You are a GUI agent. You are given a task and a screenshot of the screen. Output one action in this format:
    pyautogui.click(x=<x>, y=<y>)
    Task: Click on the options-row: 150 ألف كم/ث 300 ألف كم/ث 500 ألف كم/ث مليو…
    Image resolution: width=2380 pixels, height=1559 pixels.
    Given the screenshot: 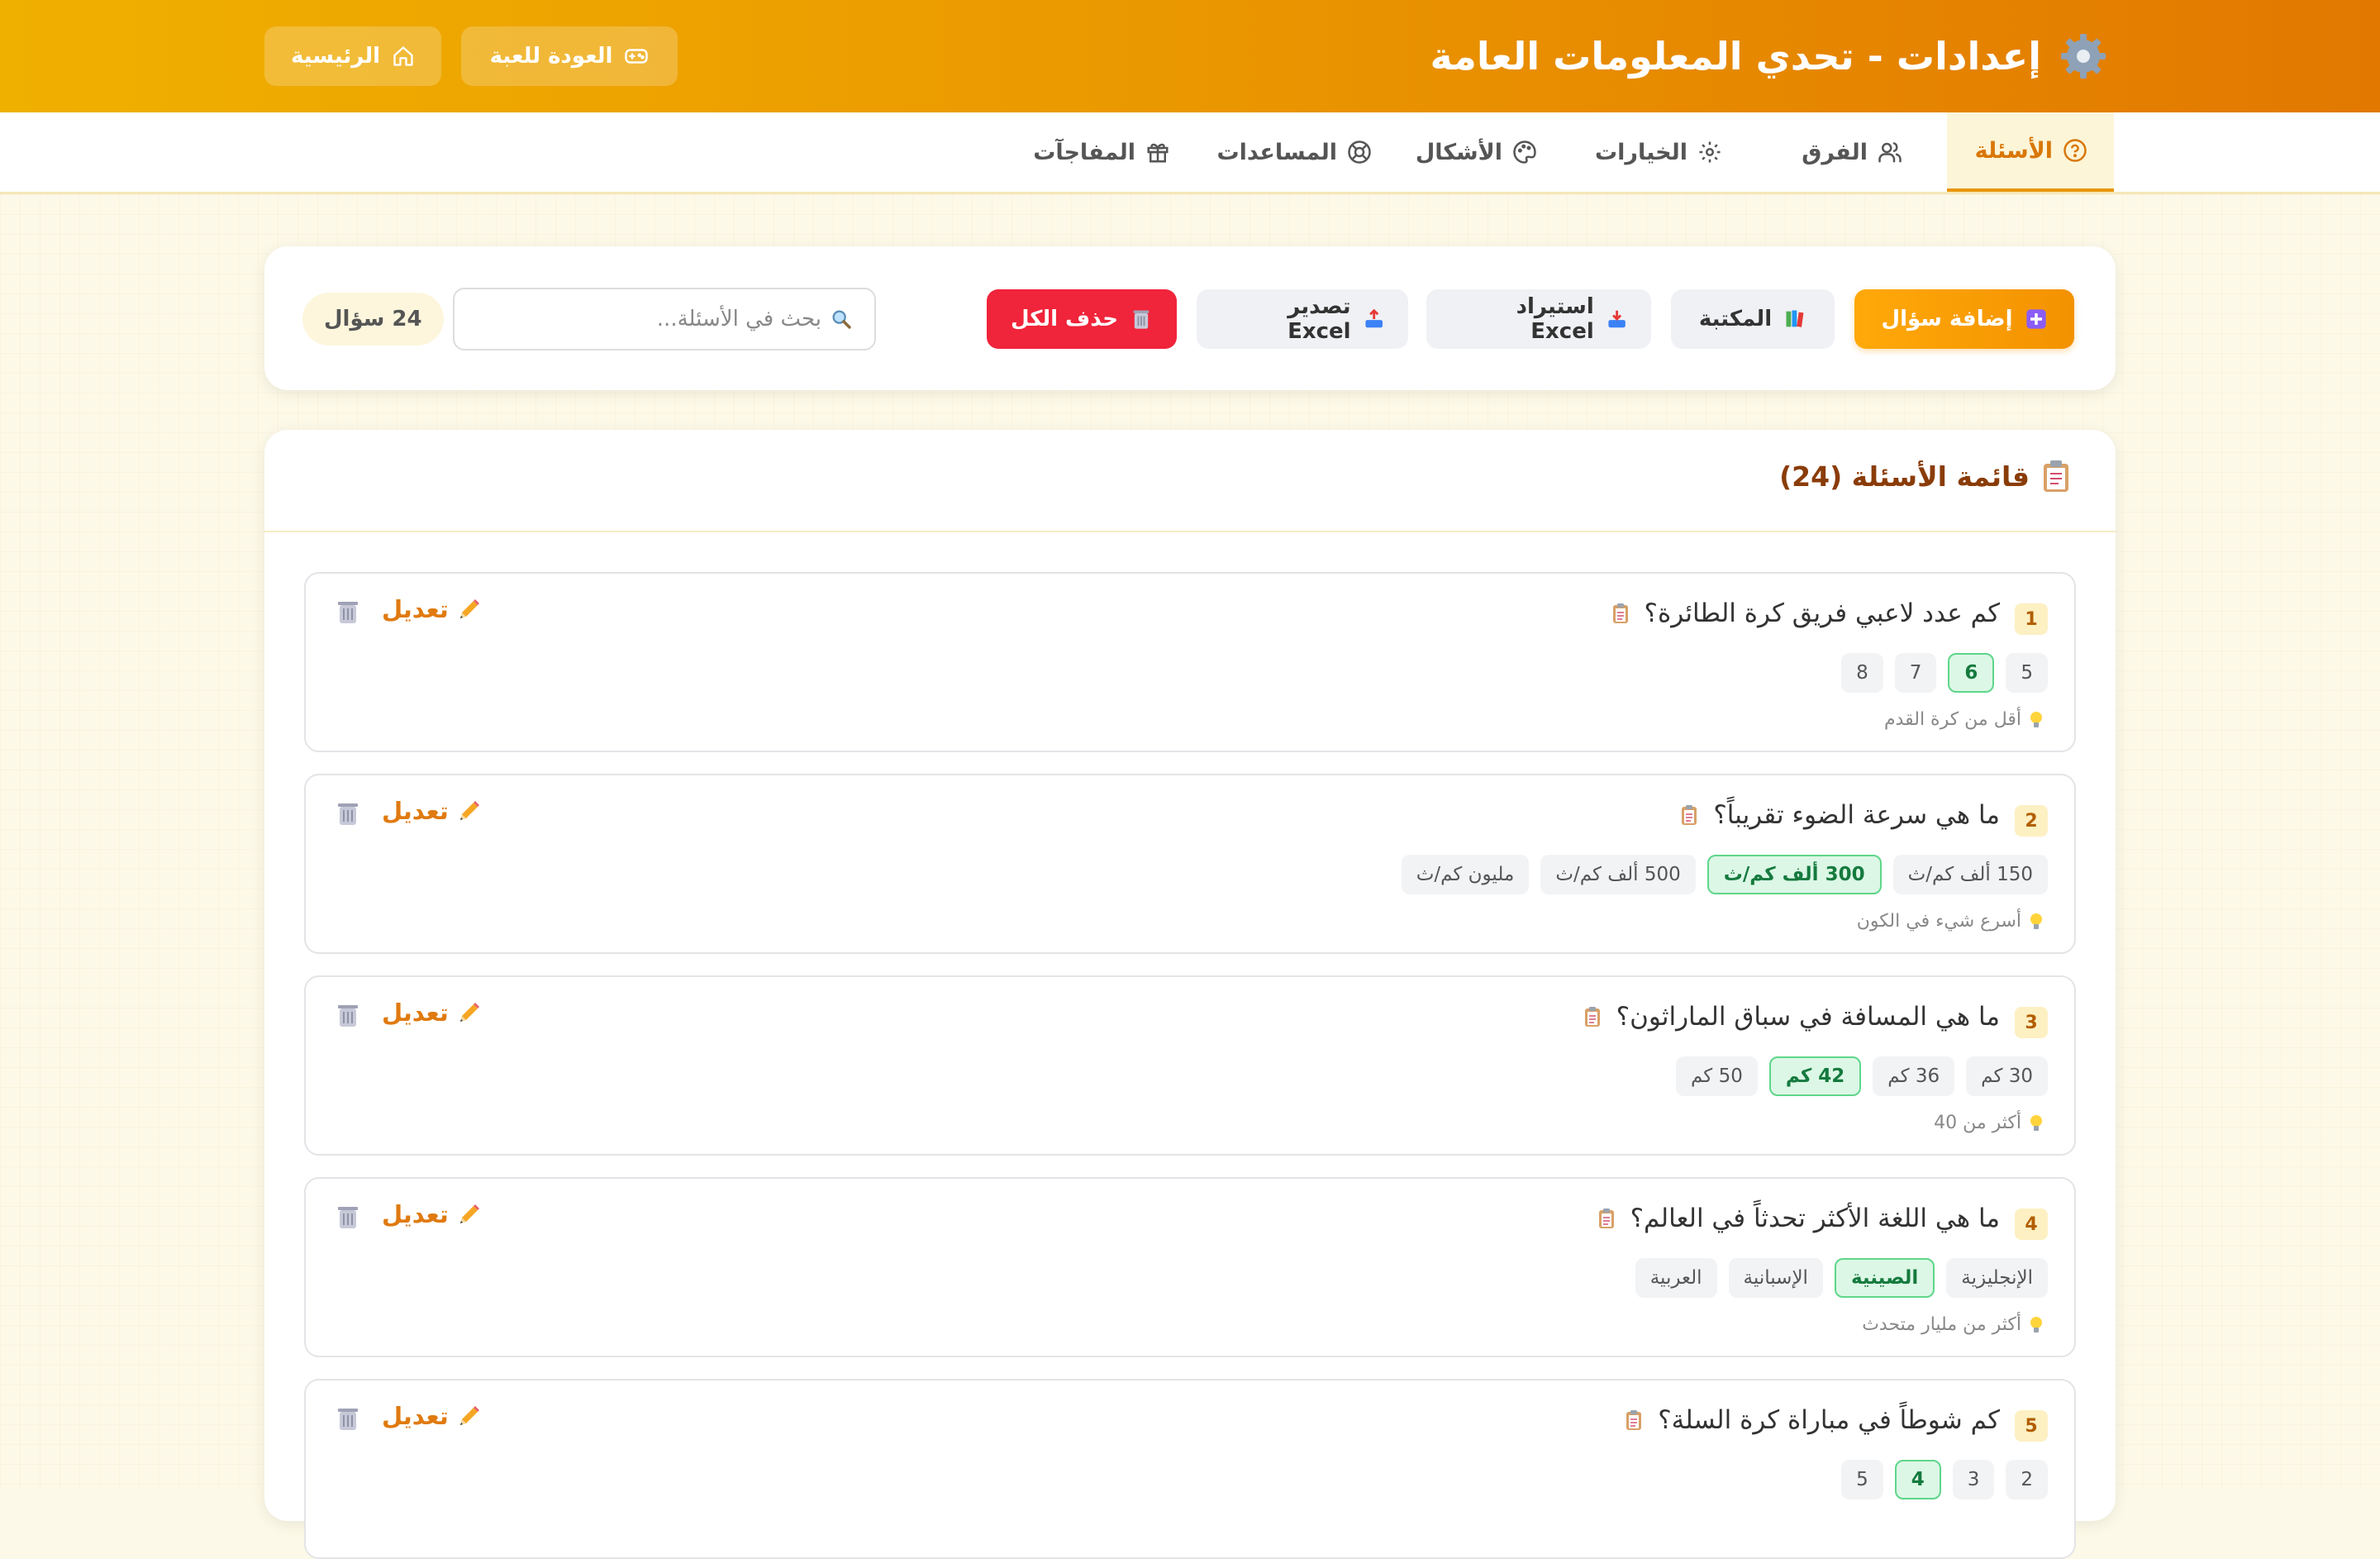 What is the action you would take?
    pyautogui.click(x=1724, y=874)
    